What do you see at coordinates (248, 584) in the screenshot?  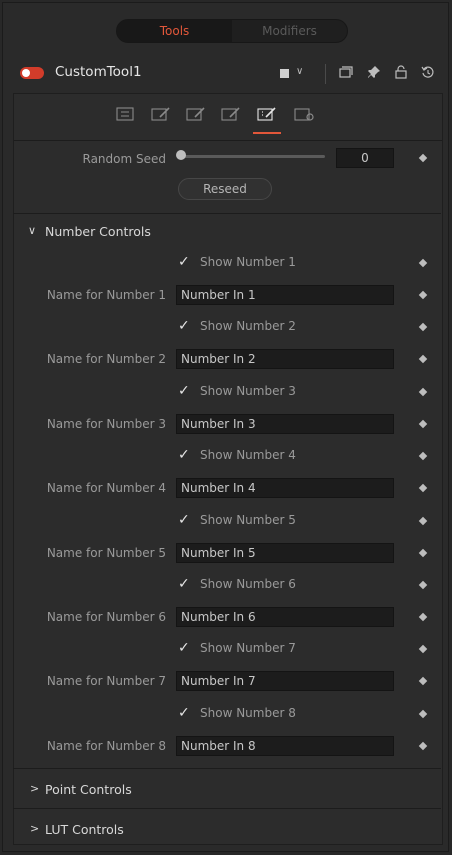 I see `show-number-label: Show Number 6` at bounding box center [248, 584].